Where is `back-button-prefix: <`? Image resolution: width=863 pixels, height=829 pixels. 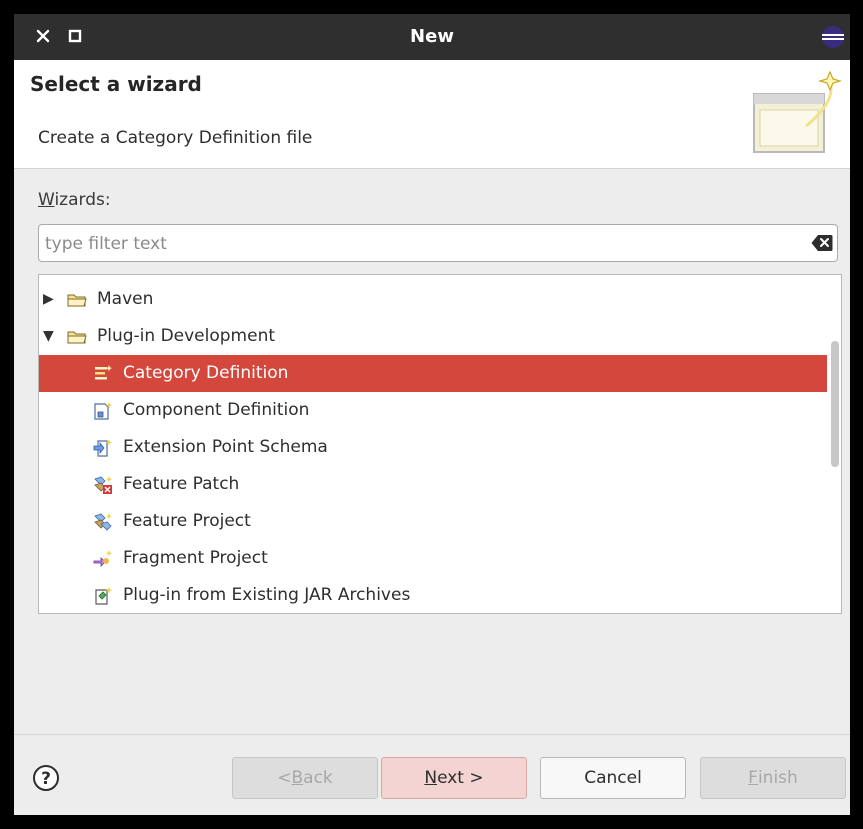
back-button-prefix: < is located at coordinates (284, 778).